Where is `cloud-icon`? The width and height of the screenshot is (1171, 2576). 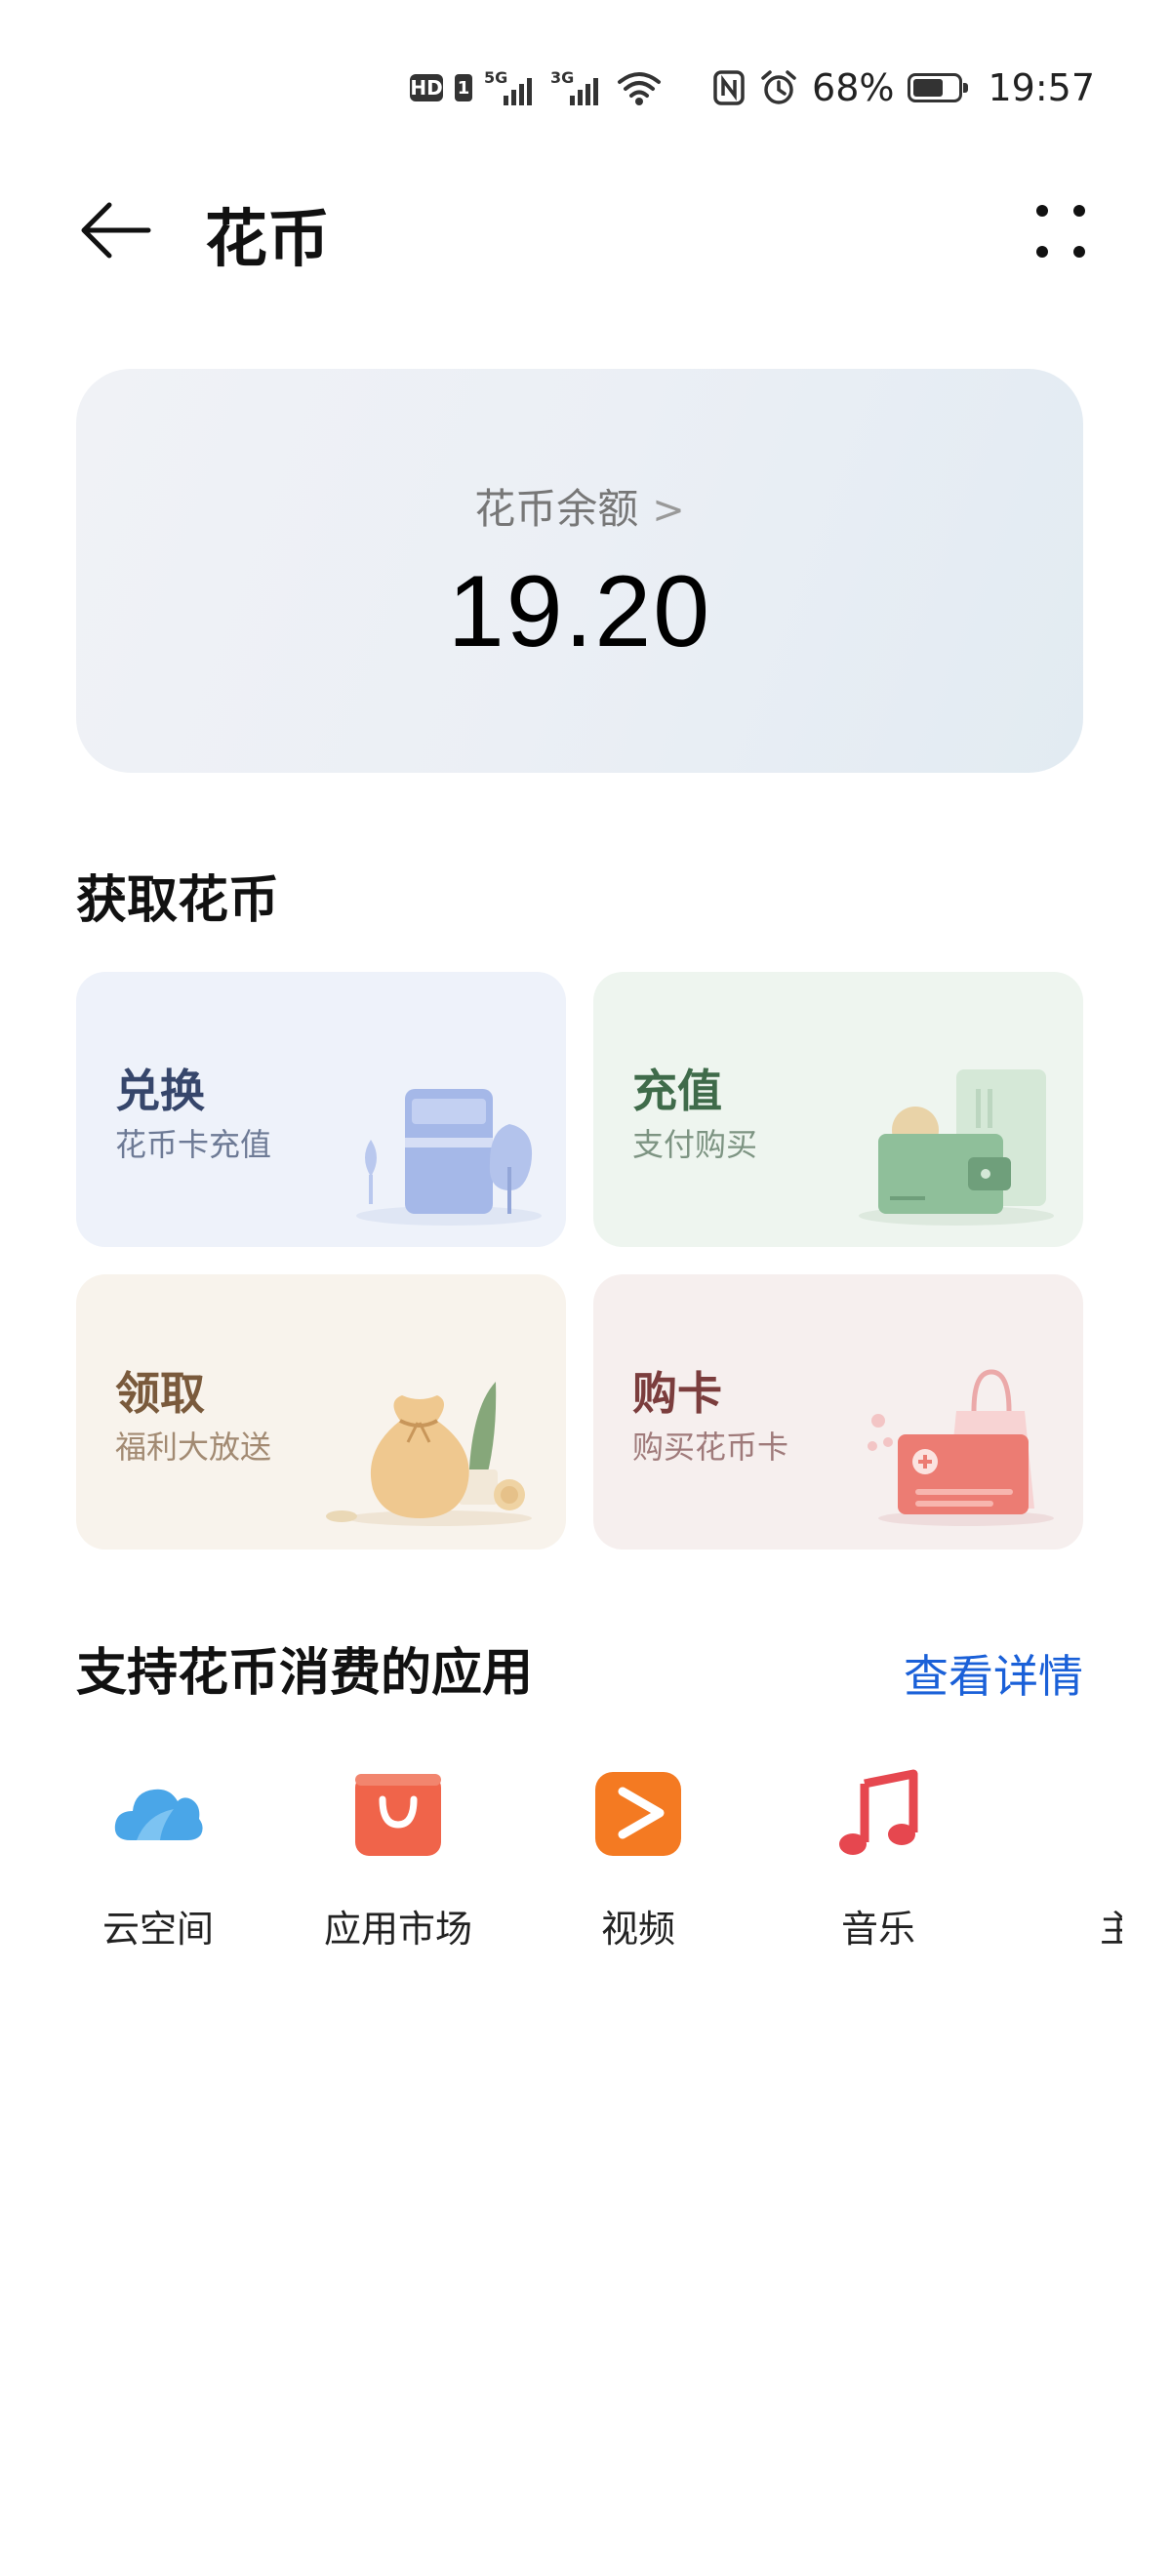
cloud-icon is located at coordinates (158, 1814).